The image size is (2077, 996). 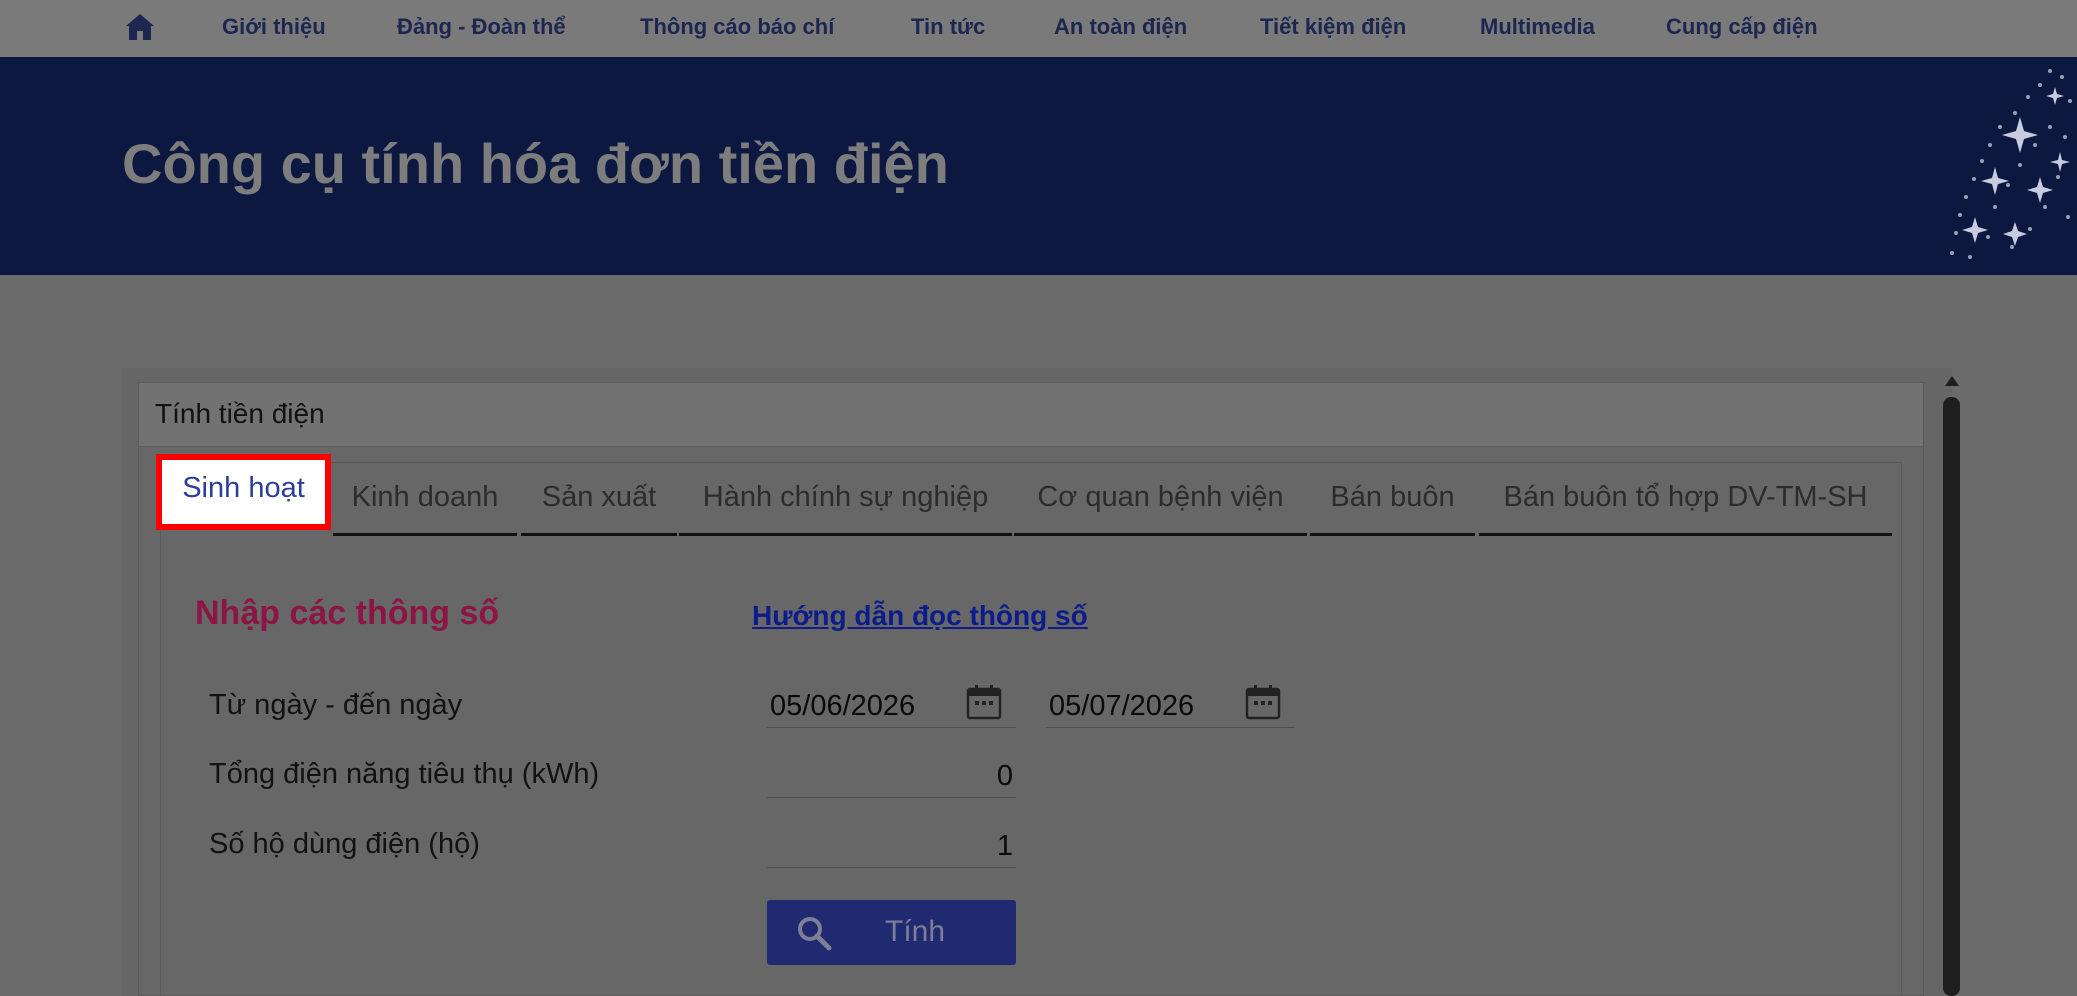 What do you see at coordinates (1537, 27) in the screenshot?
I see `nav-item-multimedia: Multimedia` at bounding box center [1537, 27].